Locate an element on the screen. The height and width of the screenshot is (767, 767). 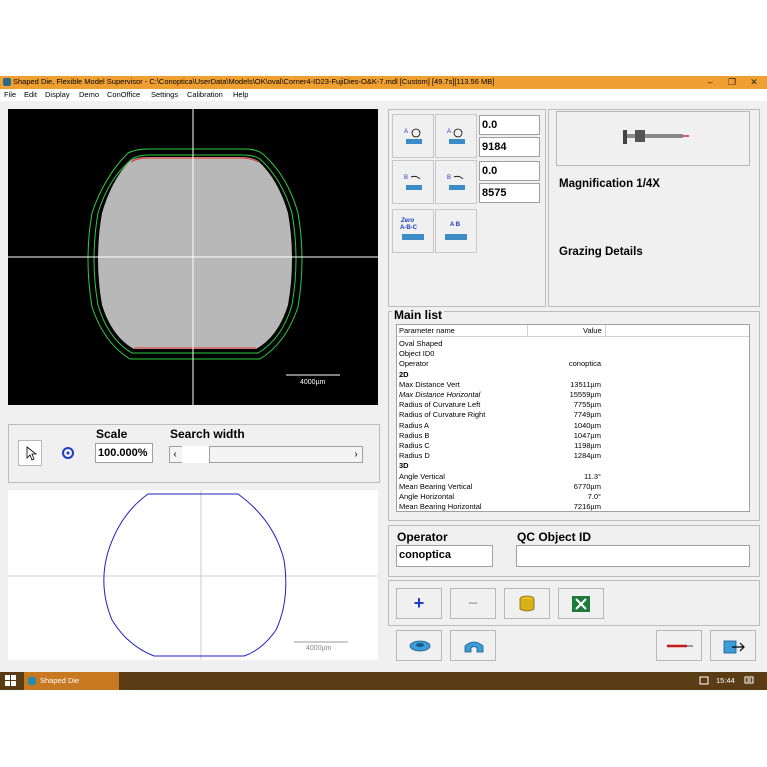
set-b-right-button: B is located at coordinates (456, 182).